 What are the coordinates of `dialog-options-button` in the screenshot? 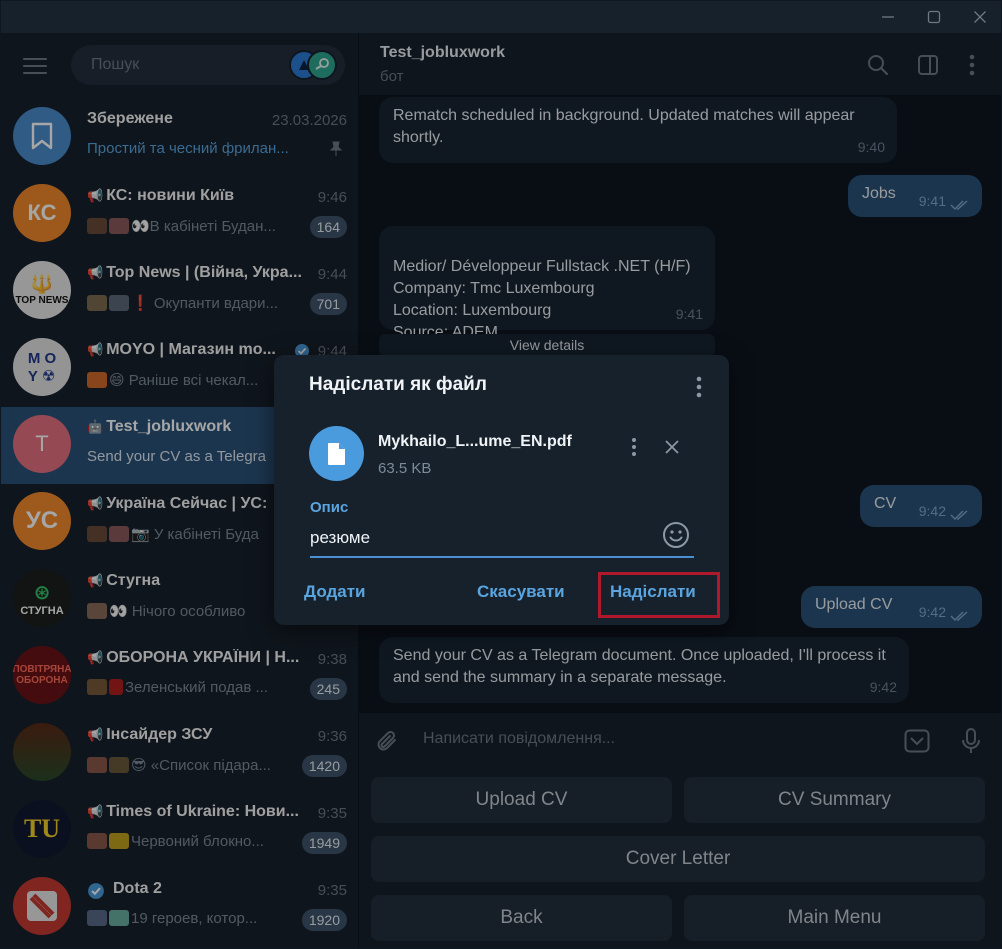 It's located at (699, 387).